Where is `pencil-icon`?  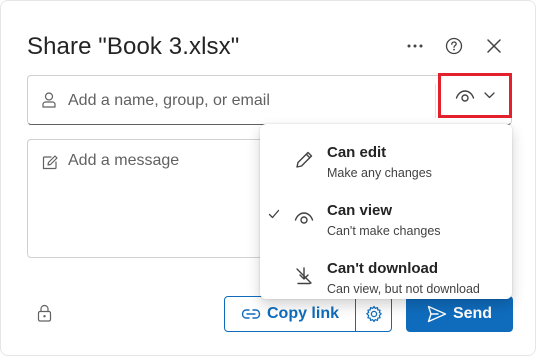 pencil-icon is located at coordinates (304, 159).